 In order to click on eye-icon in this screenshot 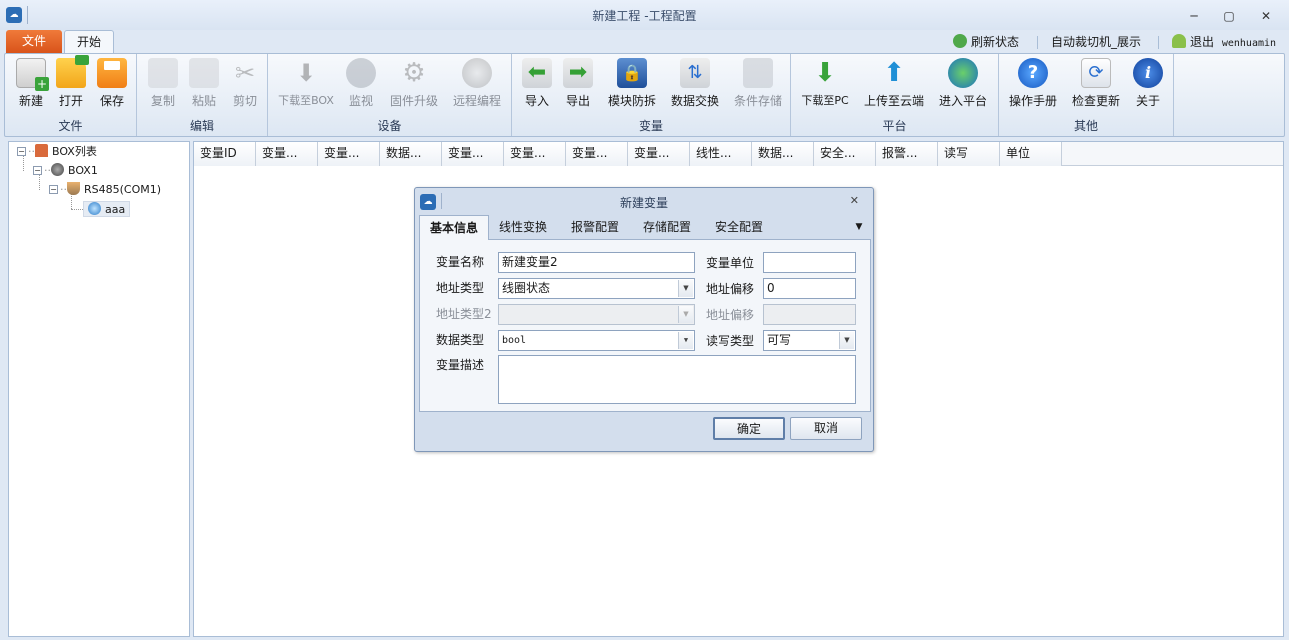, I will do `click(361, 73)`.